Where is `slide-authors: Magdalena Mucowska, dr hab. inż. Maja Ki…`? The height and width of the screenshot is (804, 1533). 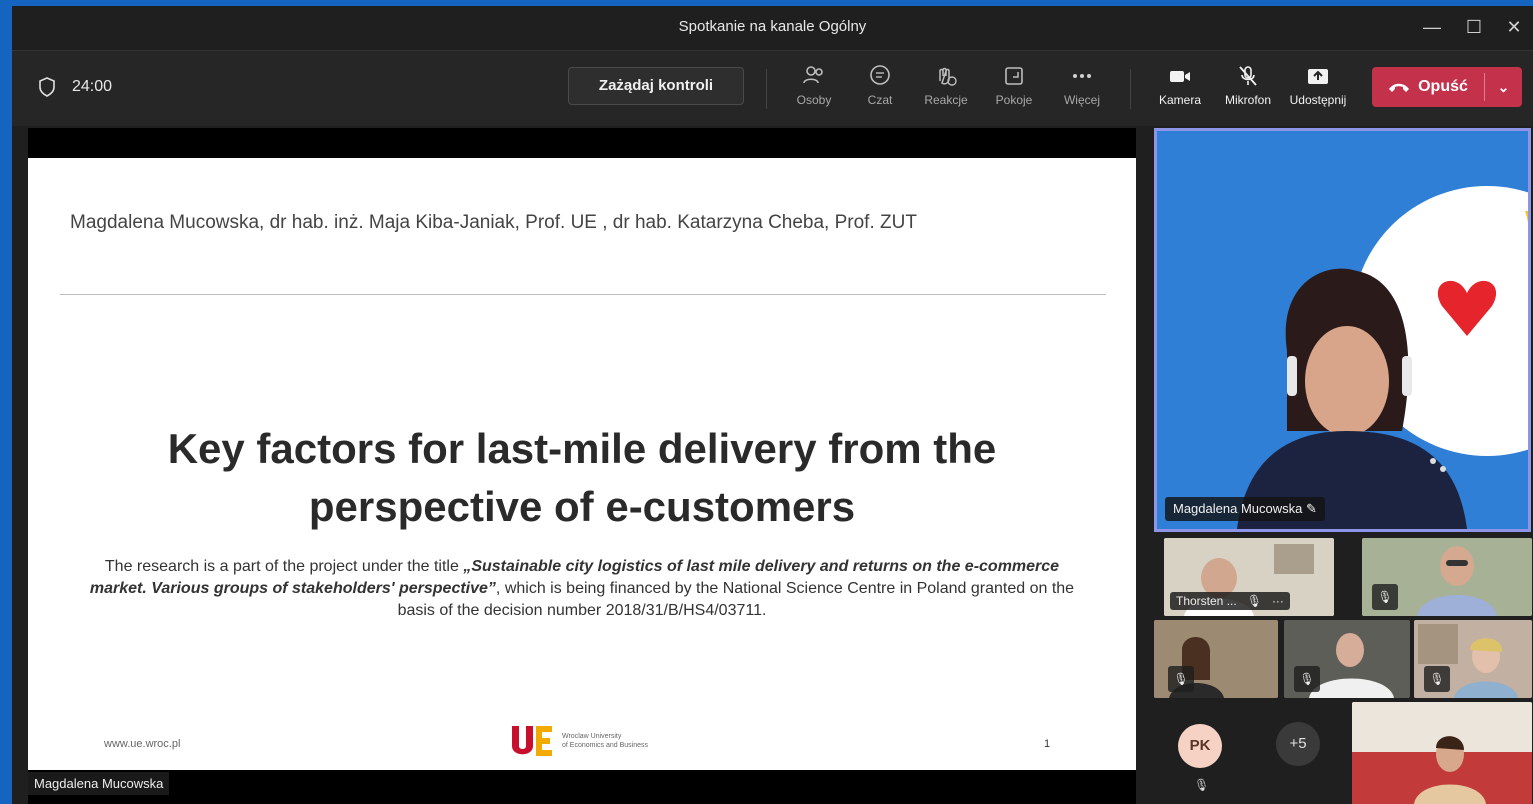 slide-authors: Magdalena Mucowska, dr hab. inż. Maja Ki… is located at coordinates (493, 222).